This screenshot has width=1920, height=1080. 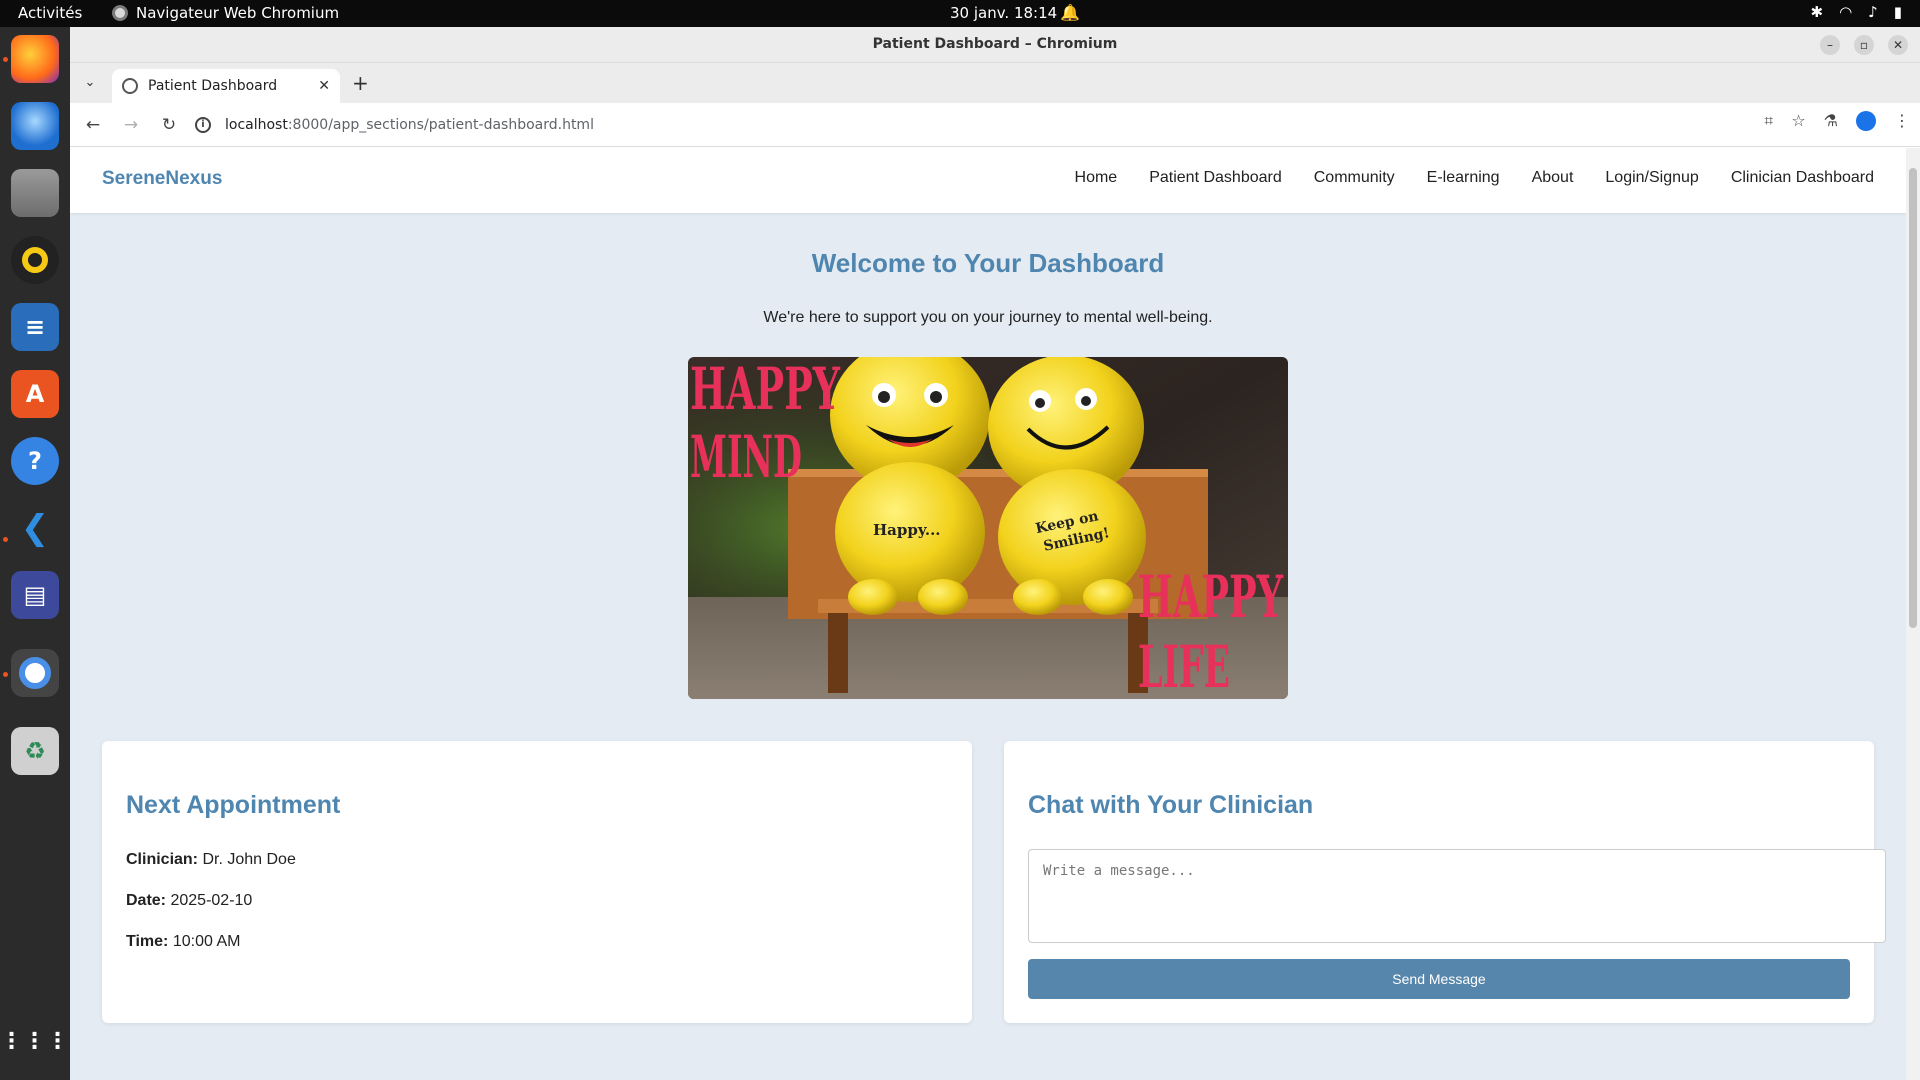 I want to click on hero-text-happy-bottom: HAPPY, so click(x=1210, y=597).